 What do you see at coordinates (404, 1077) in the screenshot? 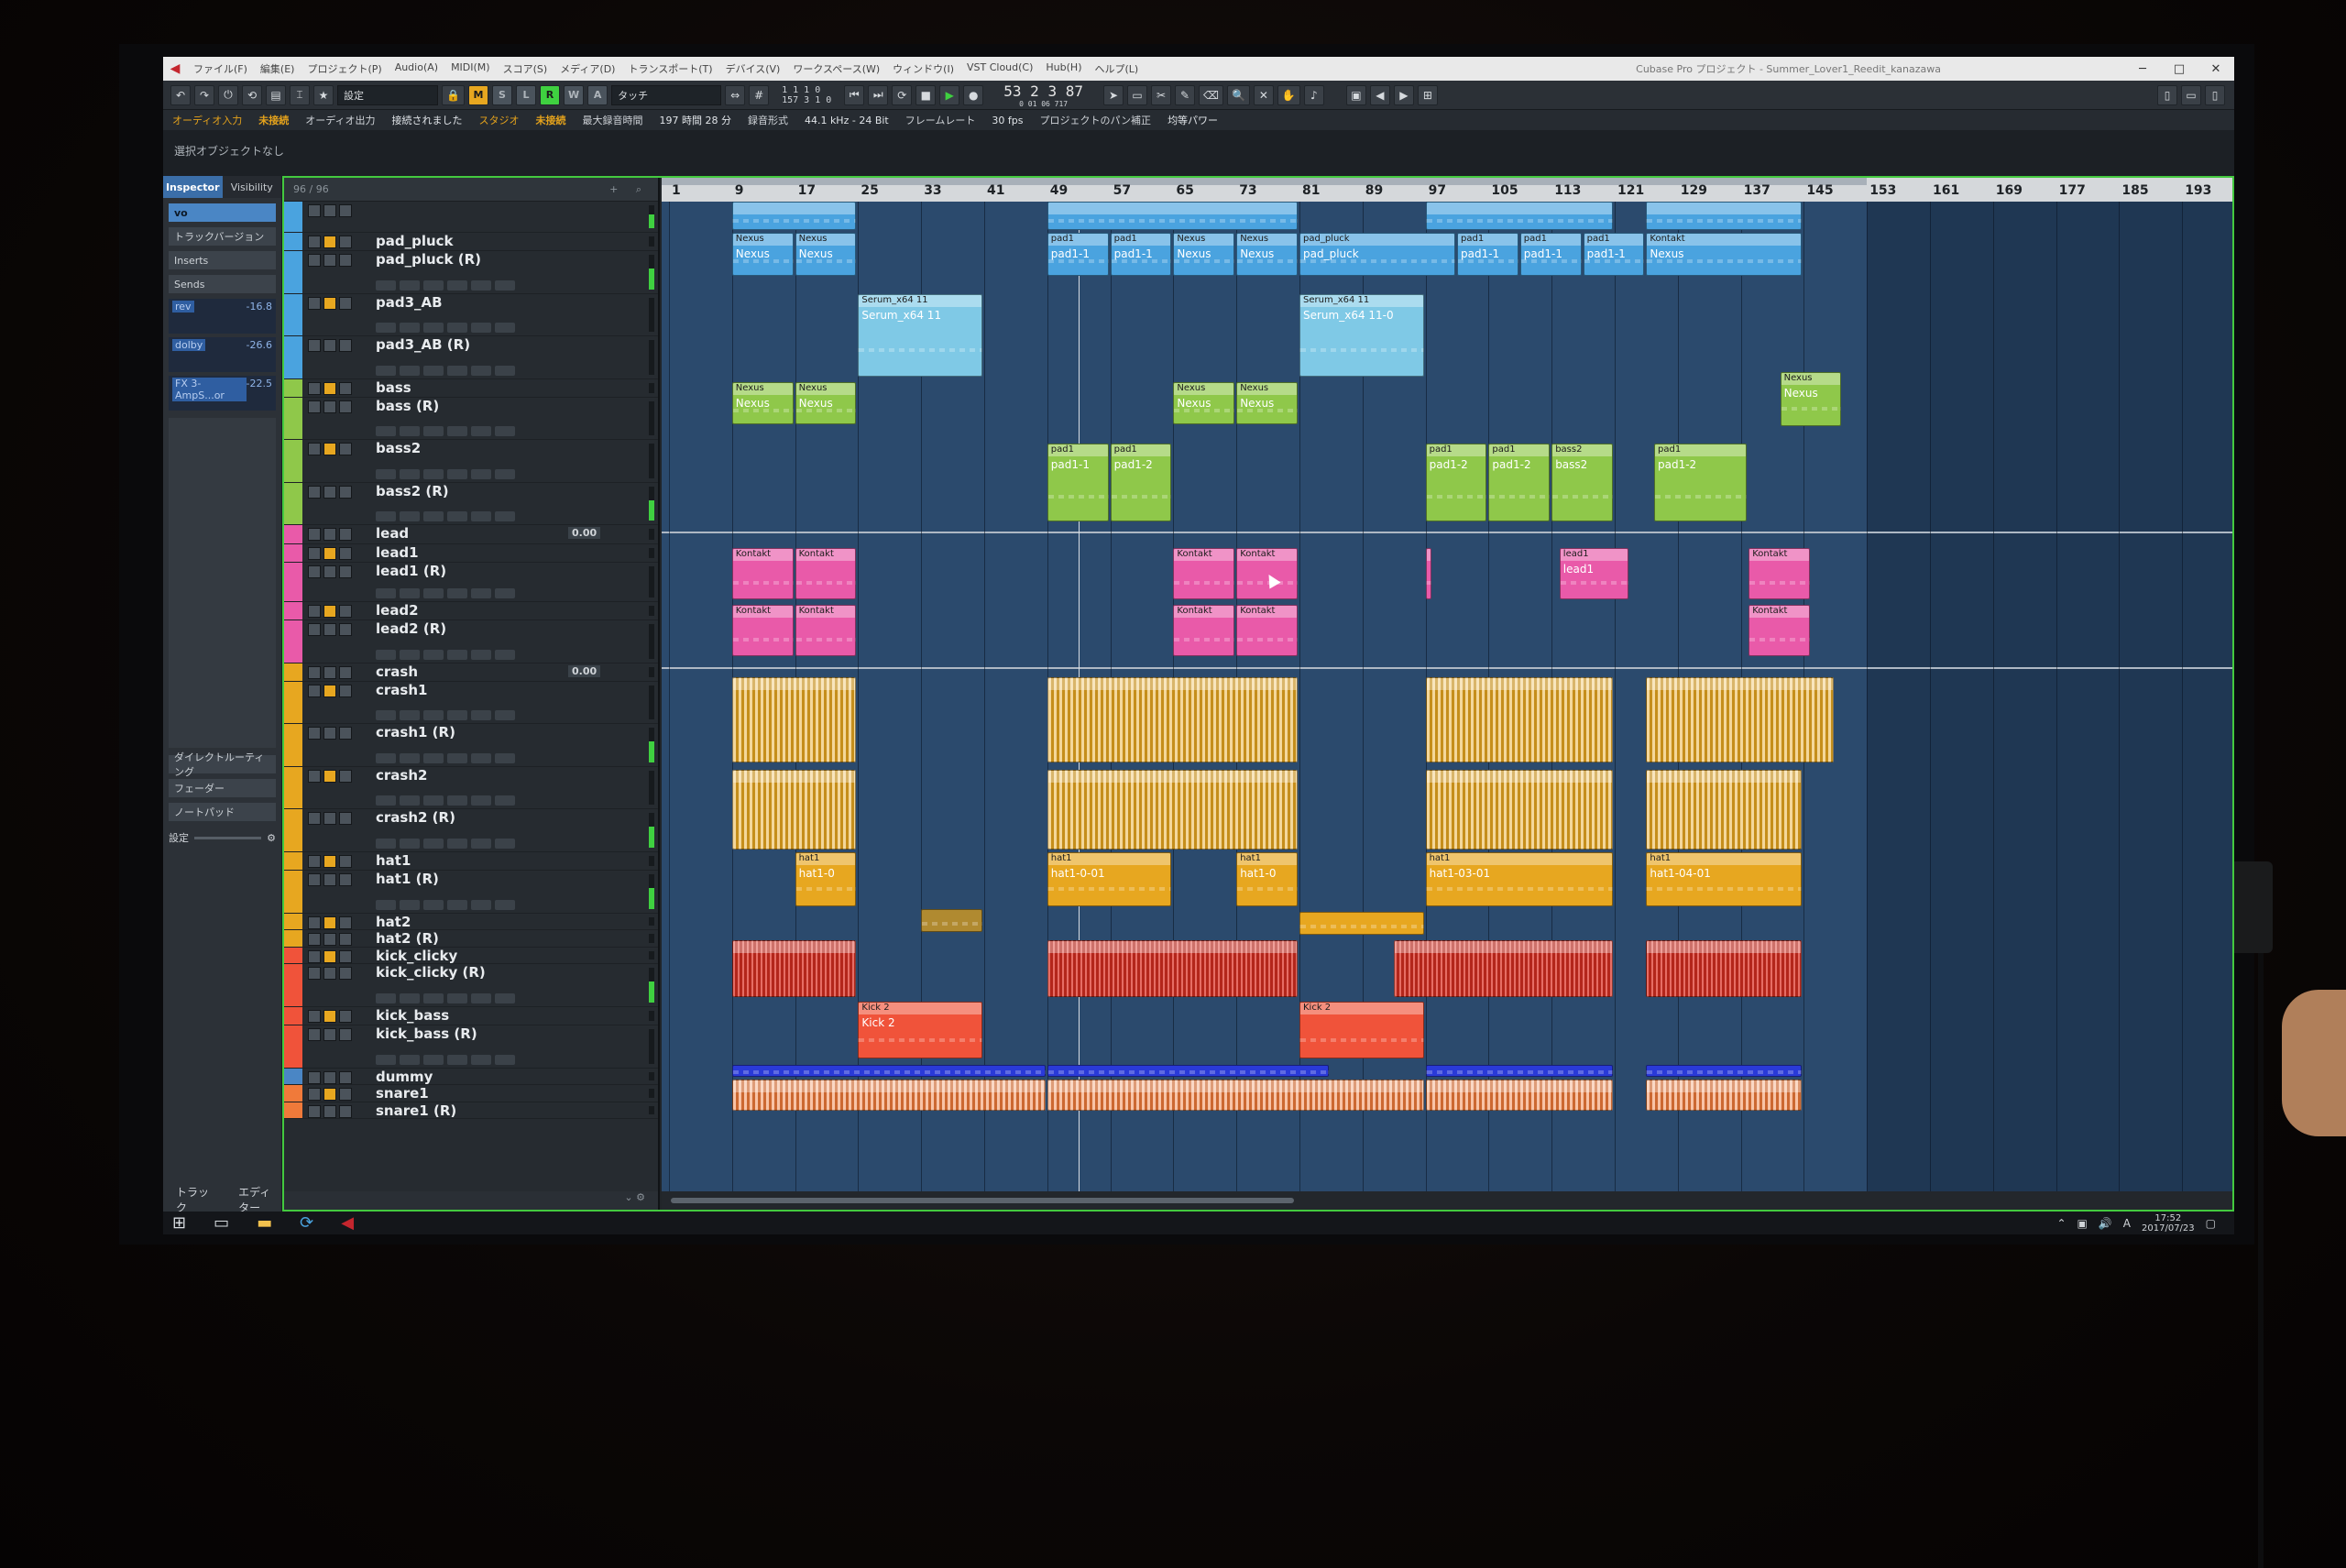
I see `track-name: dummy` at bounding box center [404, 1077].